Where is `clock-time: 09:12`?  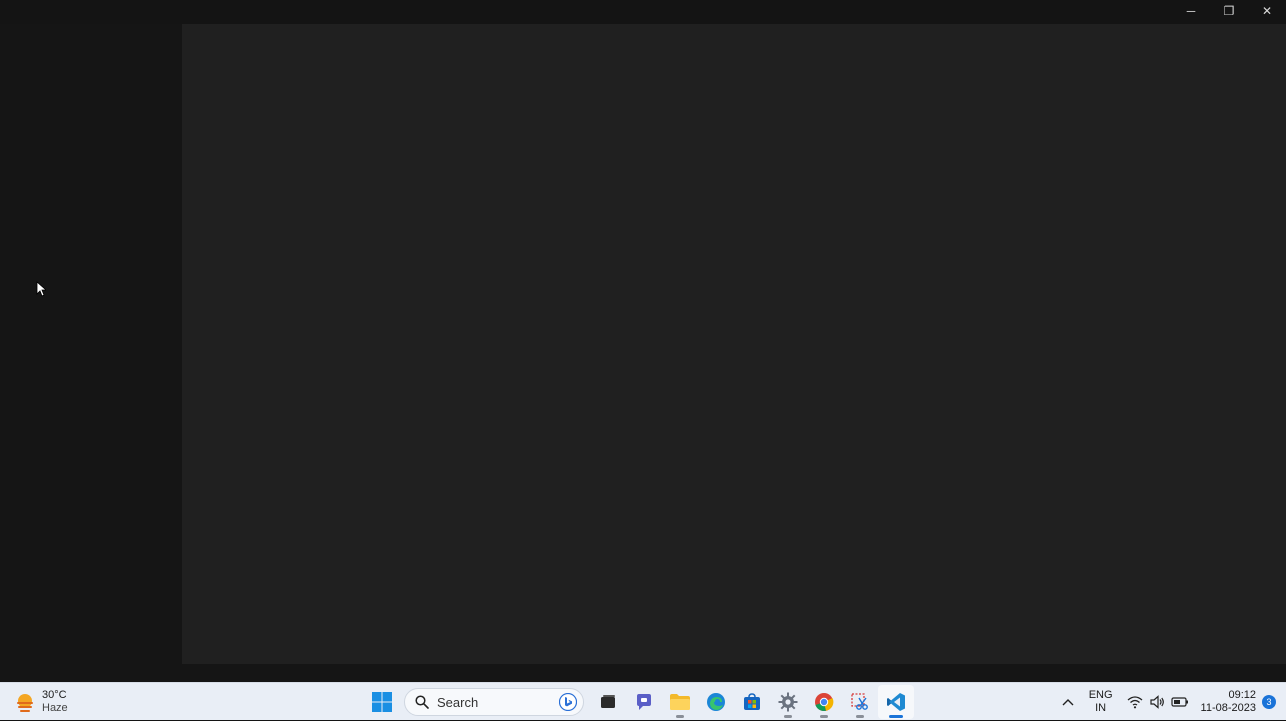
clock-time: 09:12 is located at coordinates (1242, 695).